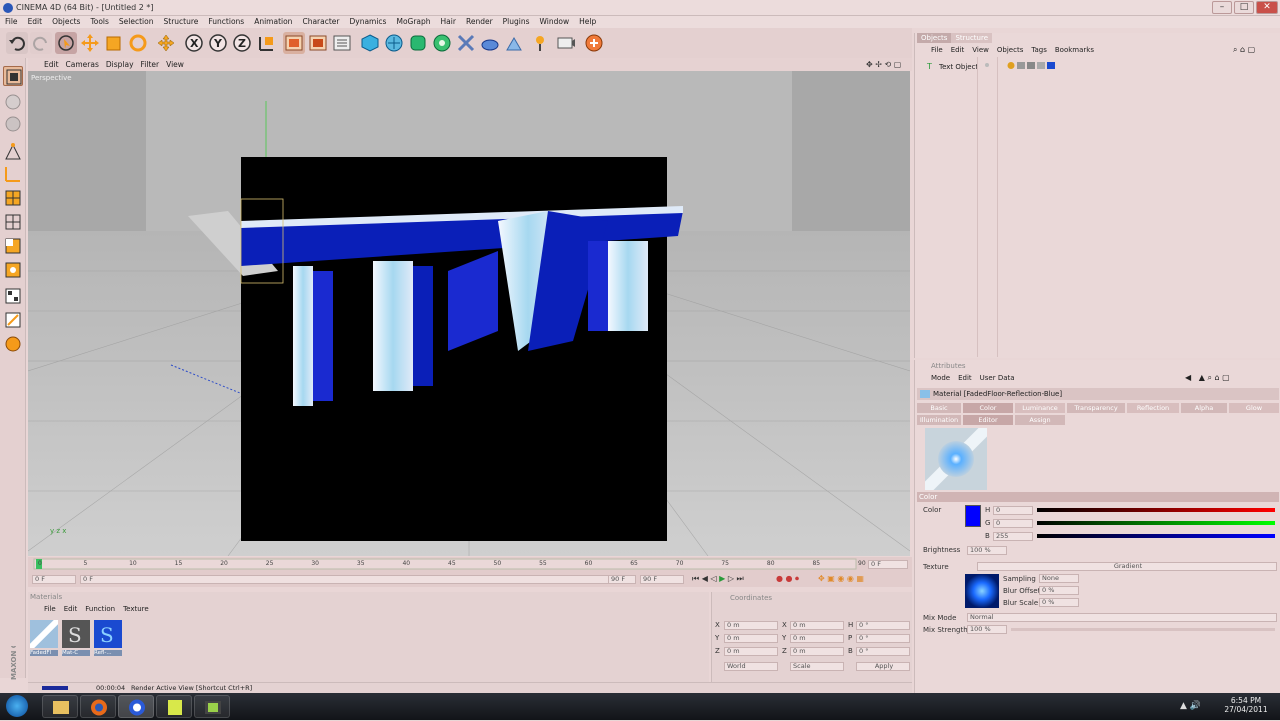  I want to click on viewport-nav-icons: ✥ ✢ ⟲ ▢, so click(886, 65).